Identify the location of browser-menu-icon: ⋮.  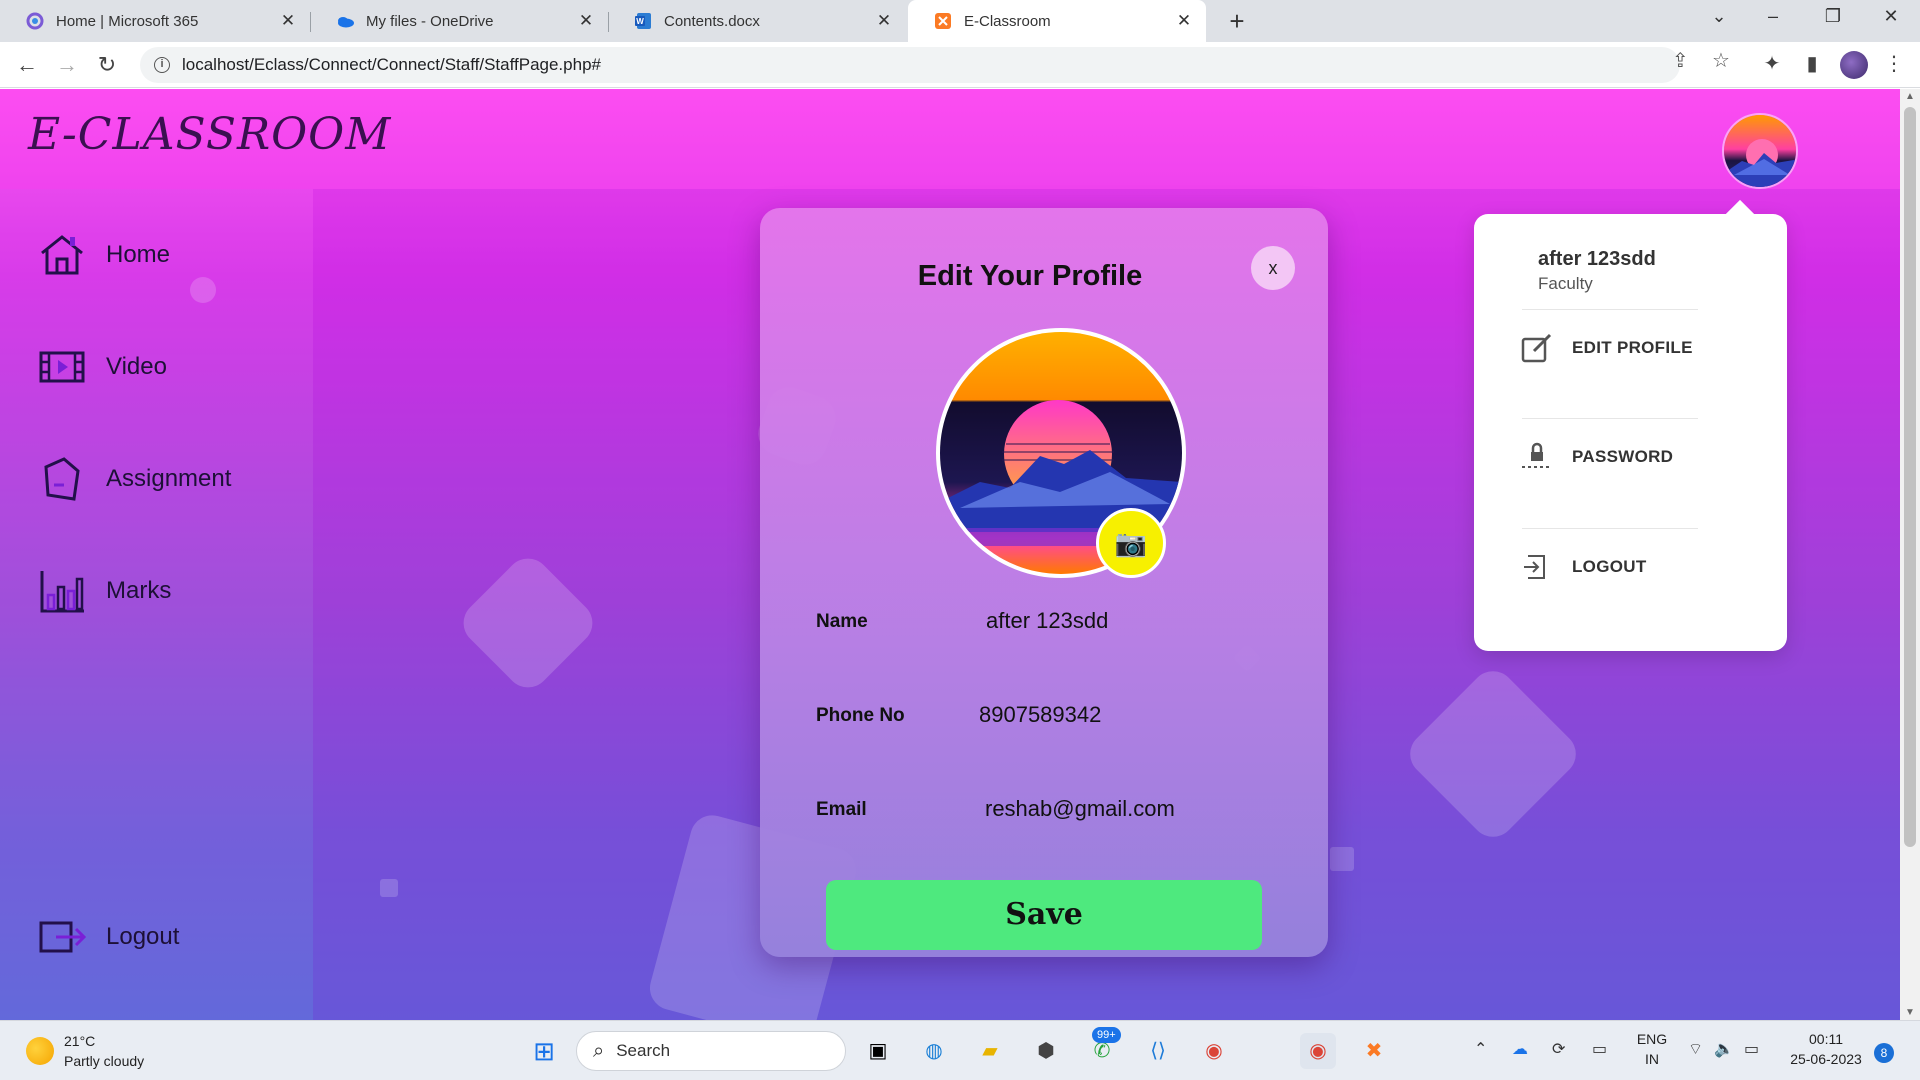
(1894, 64).